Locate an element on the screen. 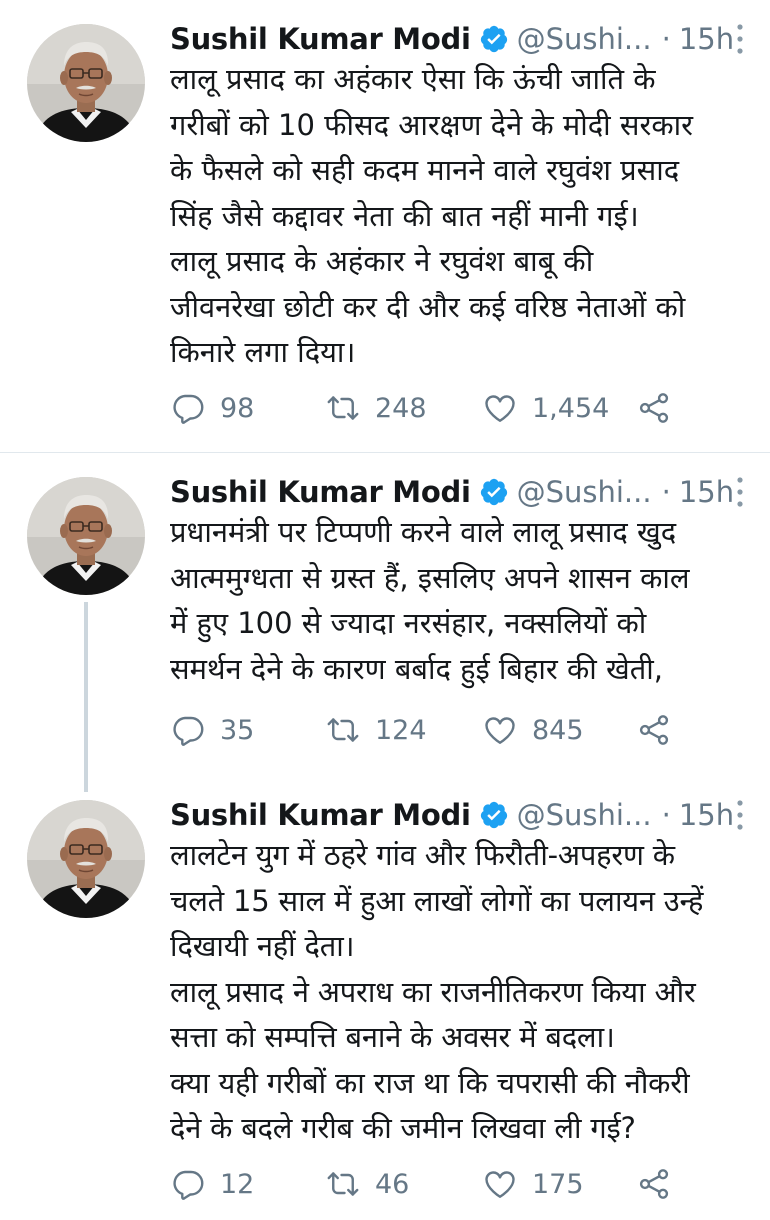 This screenshot has width=770, height=1220. like-count: 1,454 is located at coordinates (571, 408).